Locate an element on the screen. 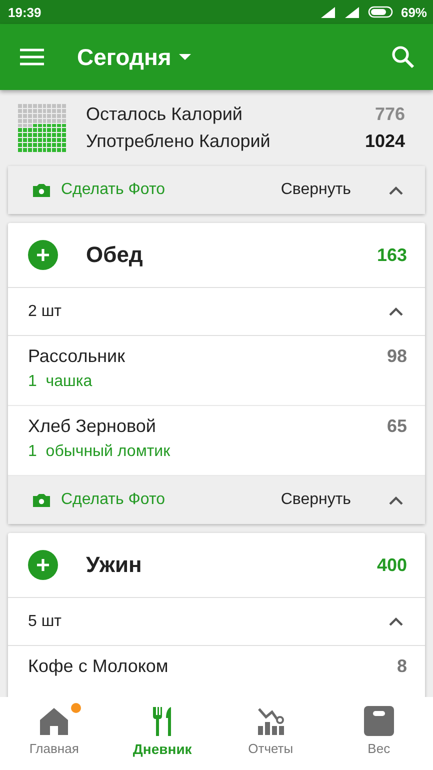 This screenshot has height=770, width=433. item-count: 5 шт is located at coordinates (45, 621).